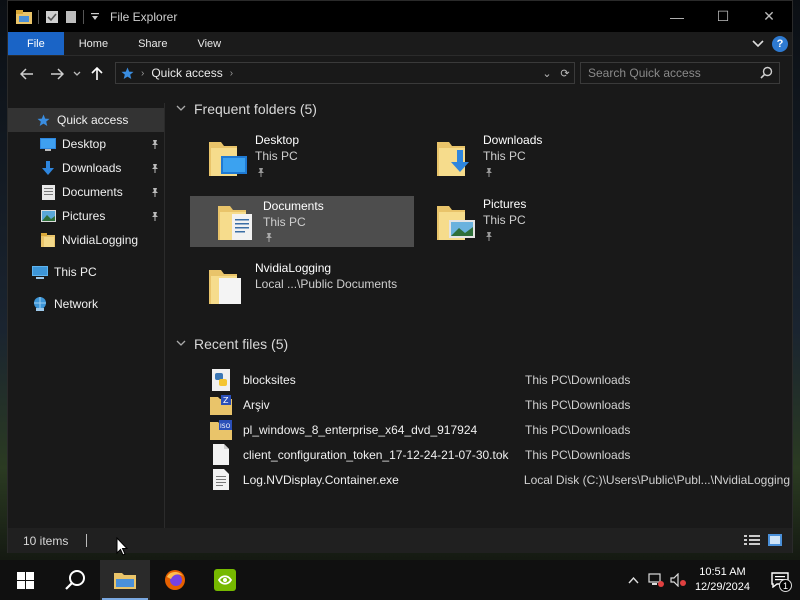 The width and height of the screenshot is (800, 600). What do you see at coordinates (656, 580) in the screenshot?
I see `network-tray-button` at bounding box center [656, 580].